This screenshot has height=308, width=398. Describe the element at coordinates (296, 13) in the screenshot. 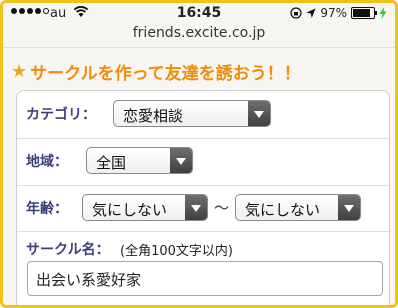

I see `rotation-lock-icon` at that location.